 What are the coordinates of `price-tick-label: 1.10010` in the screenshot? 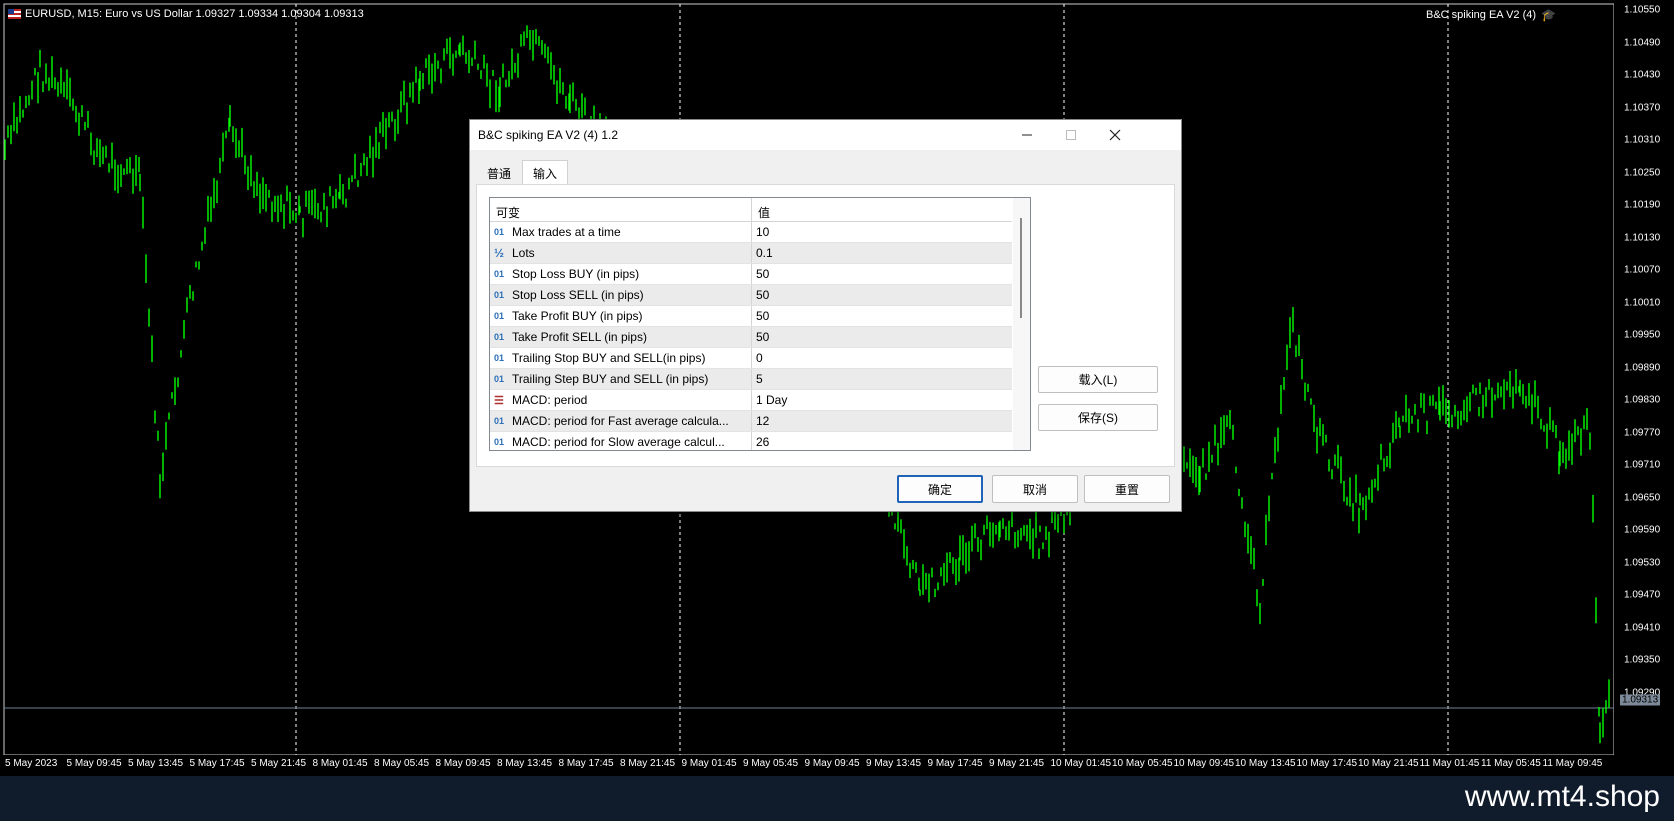 It's located at (1642, 302).